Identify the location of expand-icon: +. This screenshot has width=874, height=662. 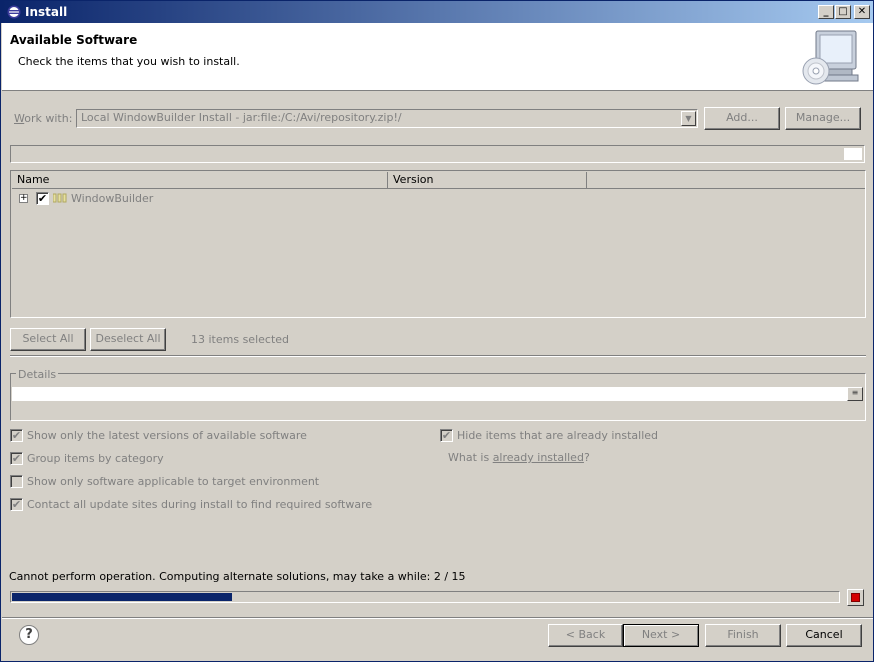
(23, 198).